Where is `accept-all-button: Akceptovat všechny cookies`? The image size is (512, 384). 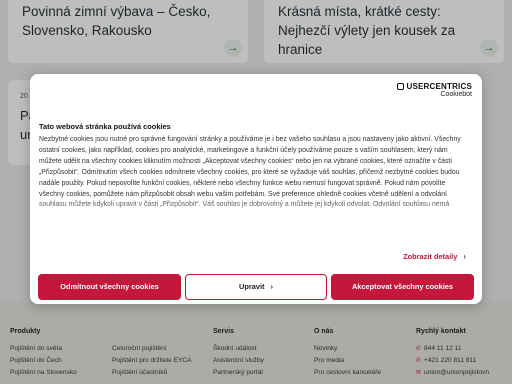
accept-all-button: Akceptovat všechny cookies is located at coordinates (402, 287).